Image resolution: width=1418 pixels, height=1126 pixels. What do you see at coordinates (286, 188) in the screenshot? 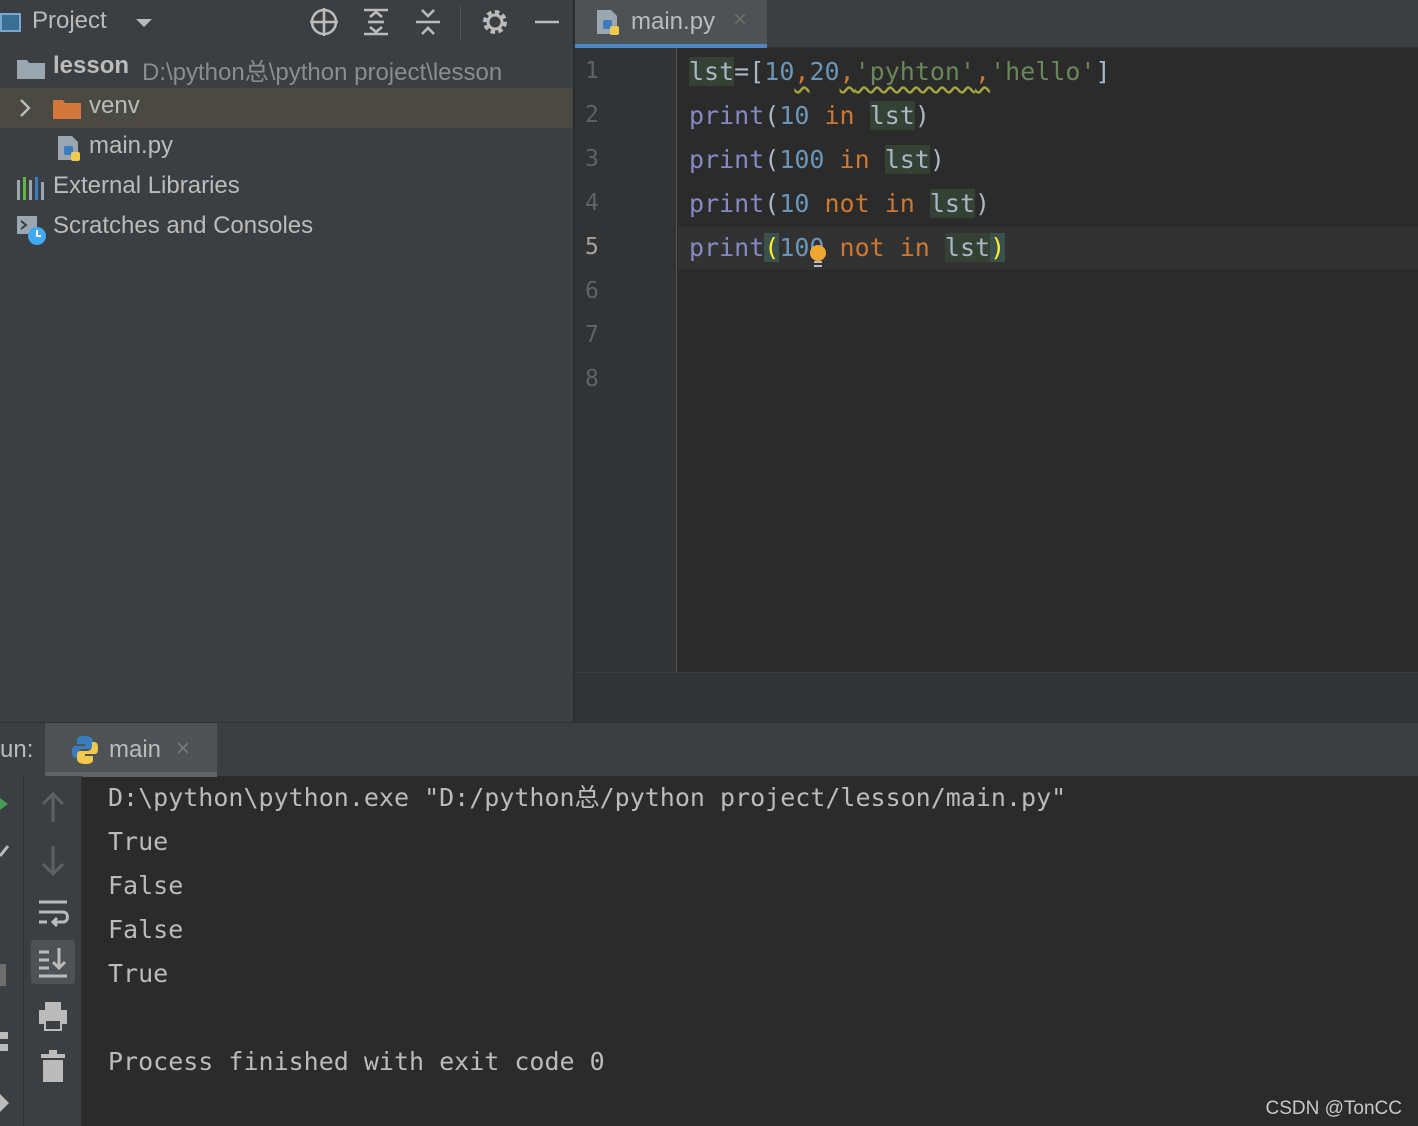
I see `tree-item-external-libraries: External Libraries` at bounding box center [286, 188].